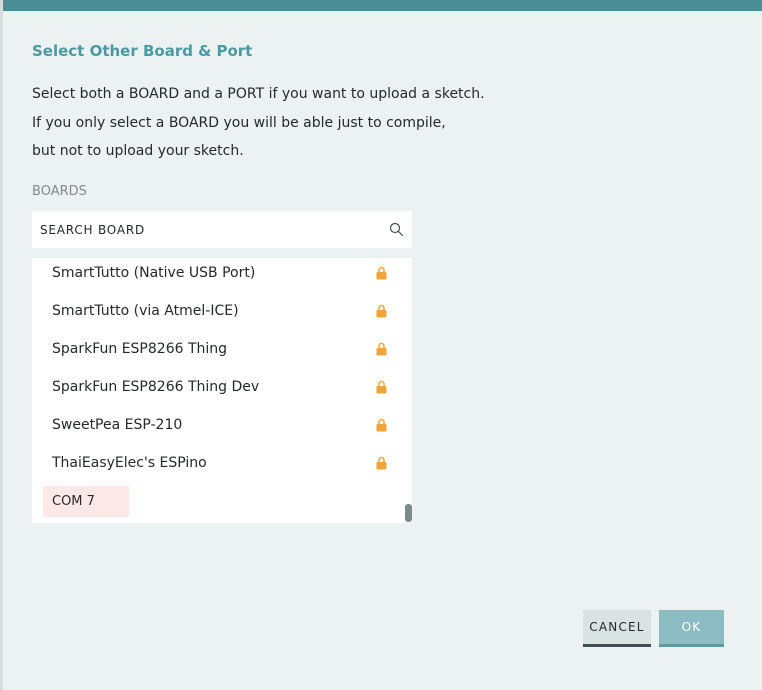  What do you see at coordinates (142, 51) in the screenshot?
I see `dialog-title: Select Other Board & Port` at bounding box center [142, 51].